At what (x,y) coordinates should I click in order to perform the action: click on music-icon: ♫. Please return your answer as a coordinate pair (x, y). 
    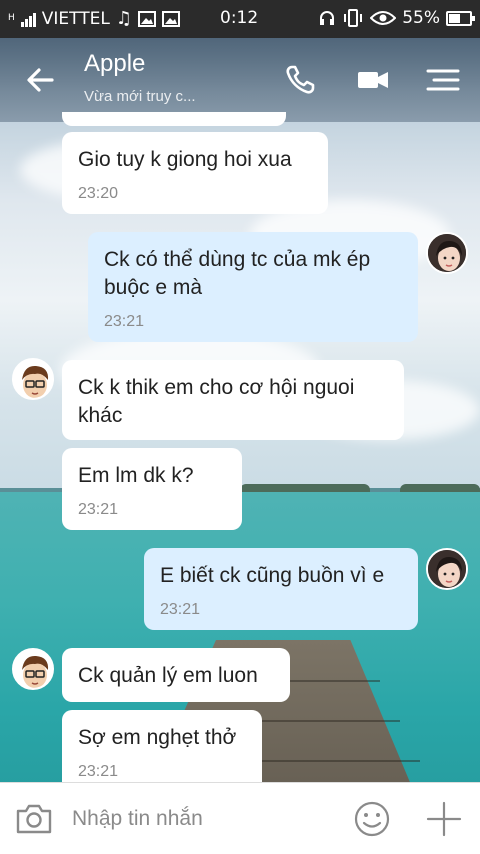
    Looking at the image, I should click on (123, 18).